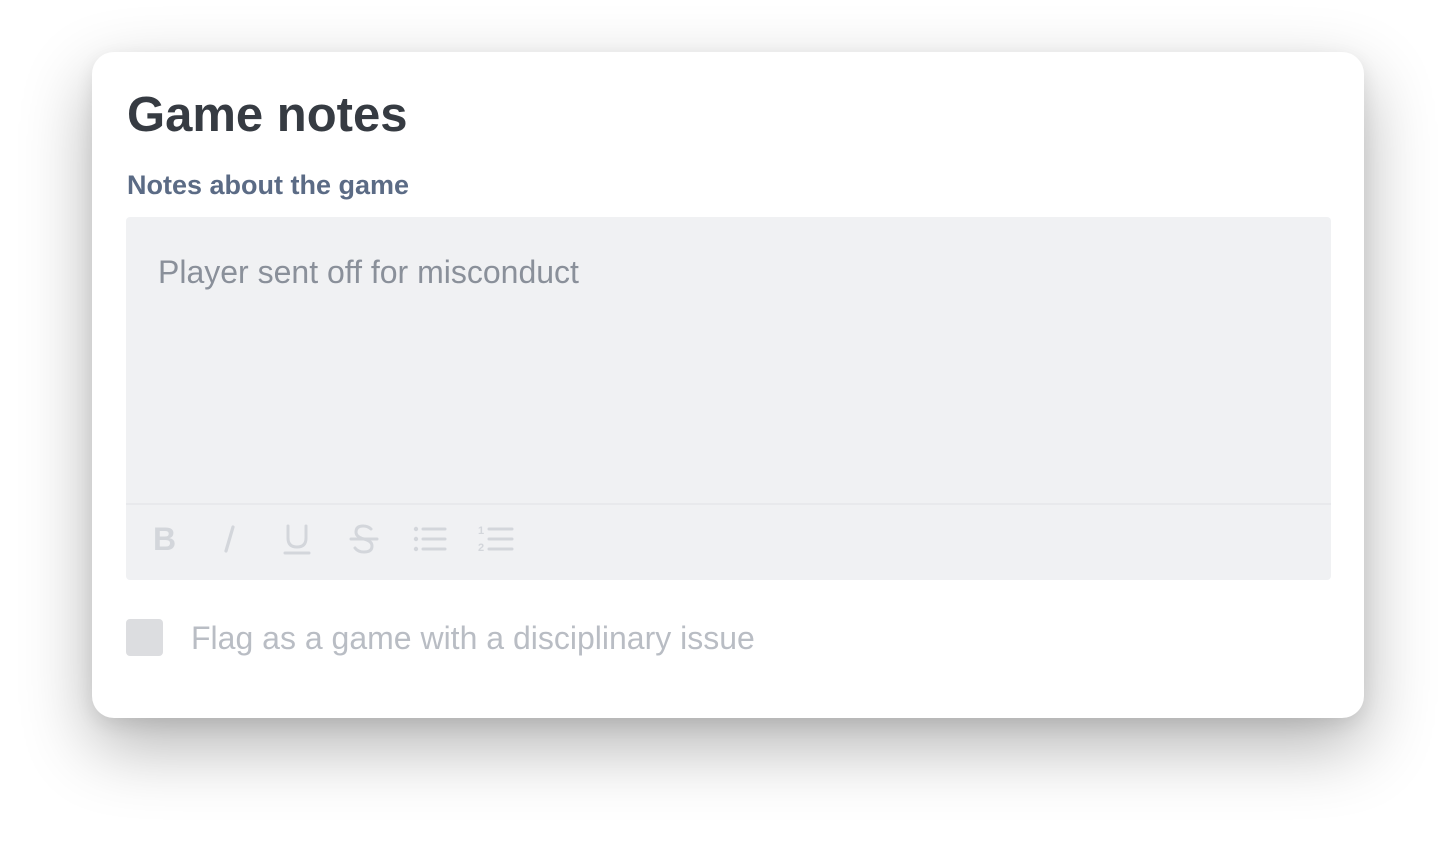 Image resolution: width=1456 pixels, height=851 pixels. I want to click on bulleted-list-button, so click(430, 539).